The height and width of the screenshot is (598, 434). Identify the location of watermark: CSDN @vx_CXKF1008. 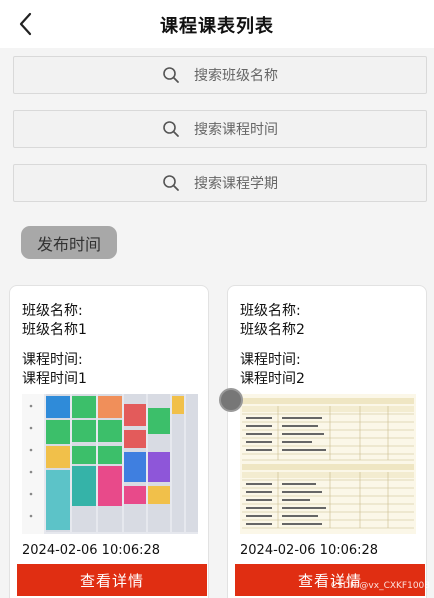
(380, 586).